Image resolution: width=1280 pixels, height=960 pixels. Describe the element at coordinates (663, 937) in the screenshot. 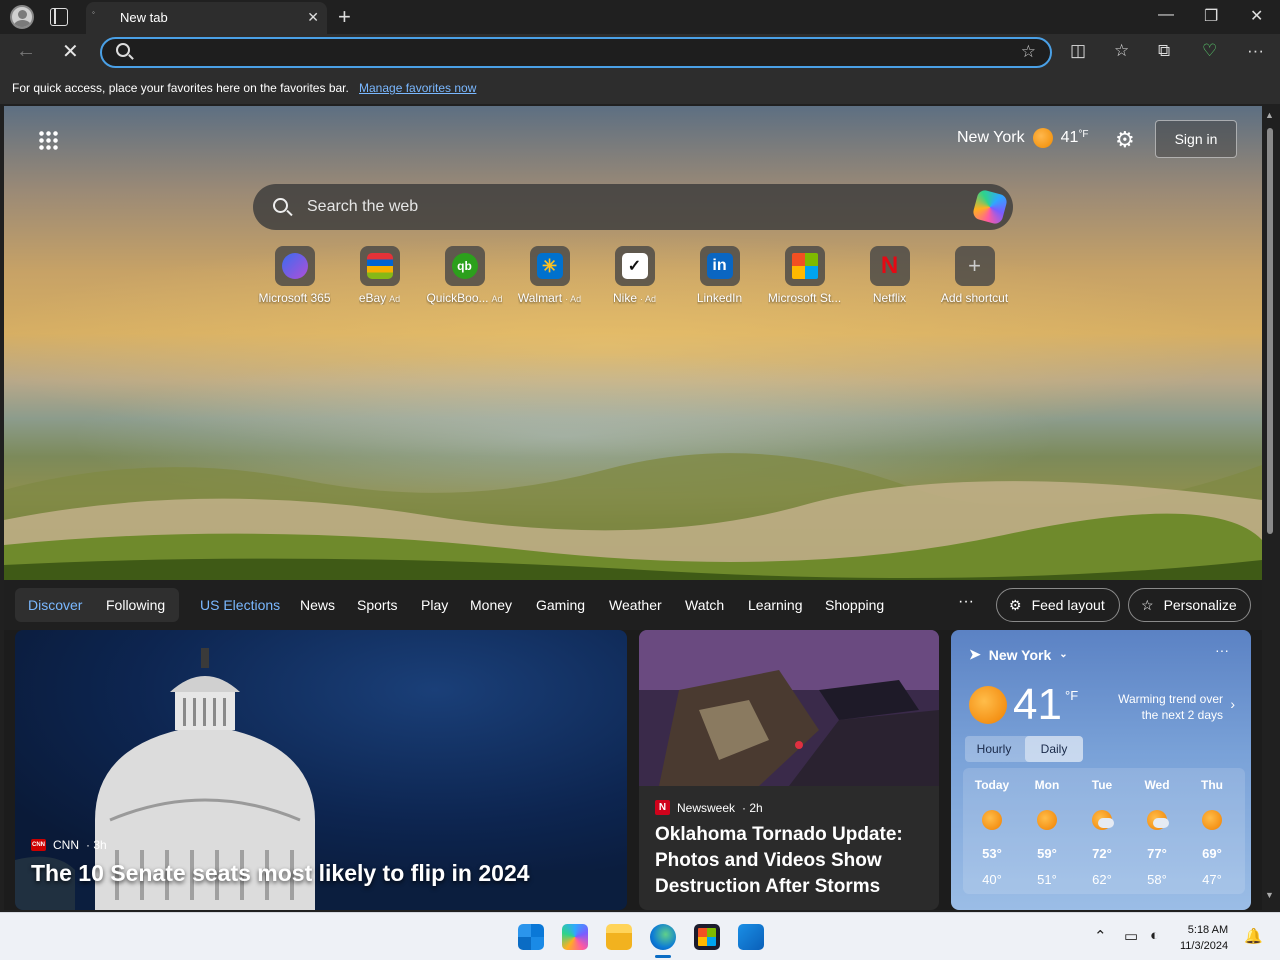

I see `edge-browser-icon` at that location.